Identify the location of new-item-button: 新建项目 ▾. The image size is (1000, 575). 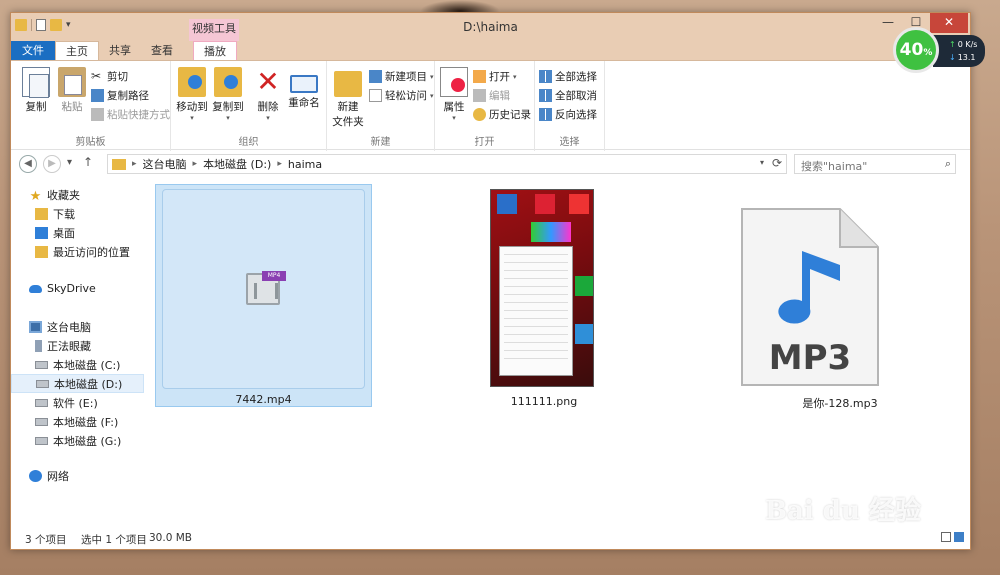
(401, 76).